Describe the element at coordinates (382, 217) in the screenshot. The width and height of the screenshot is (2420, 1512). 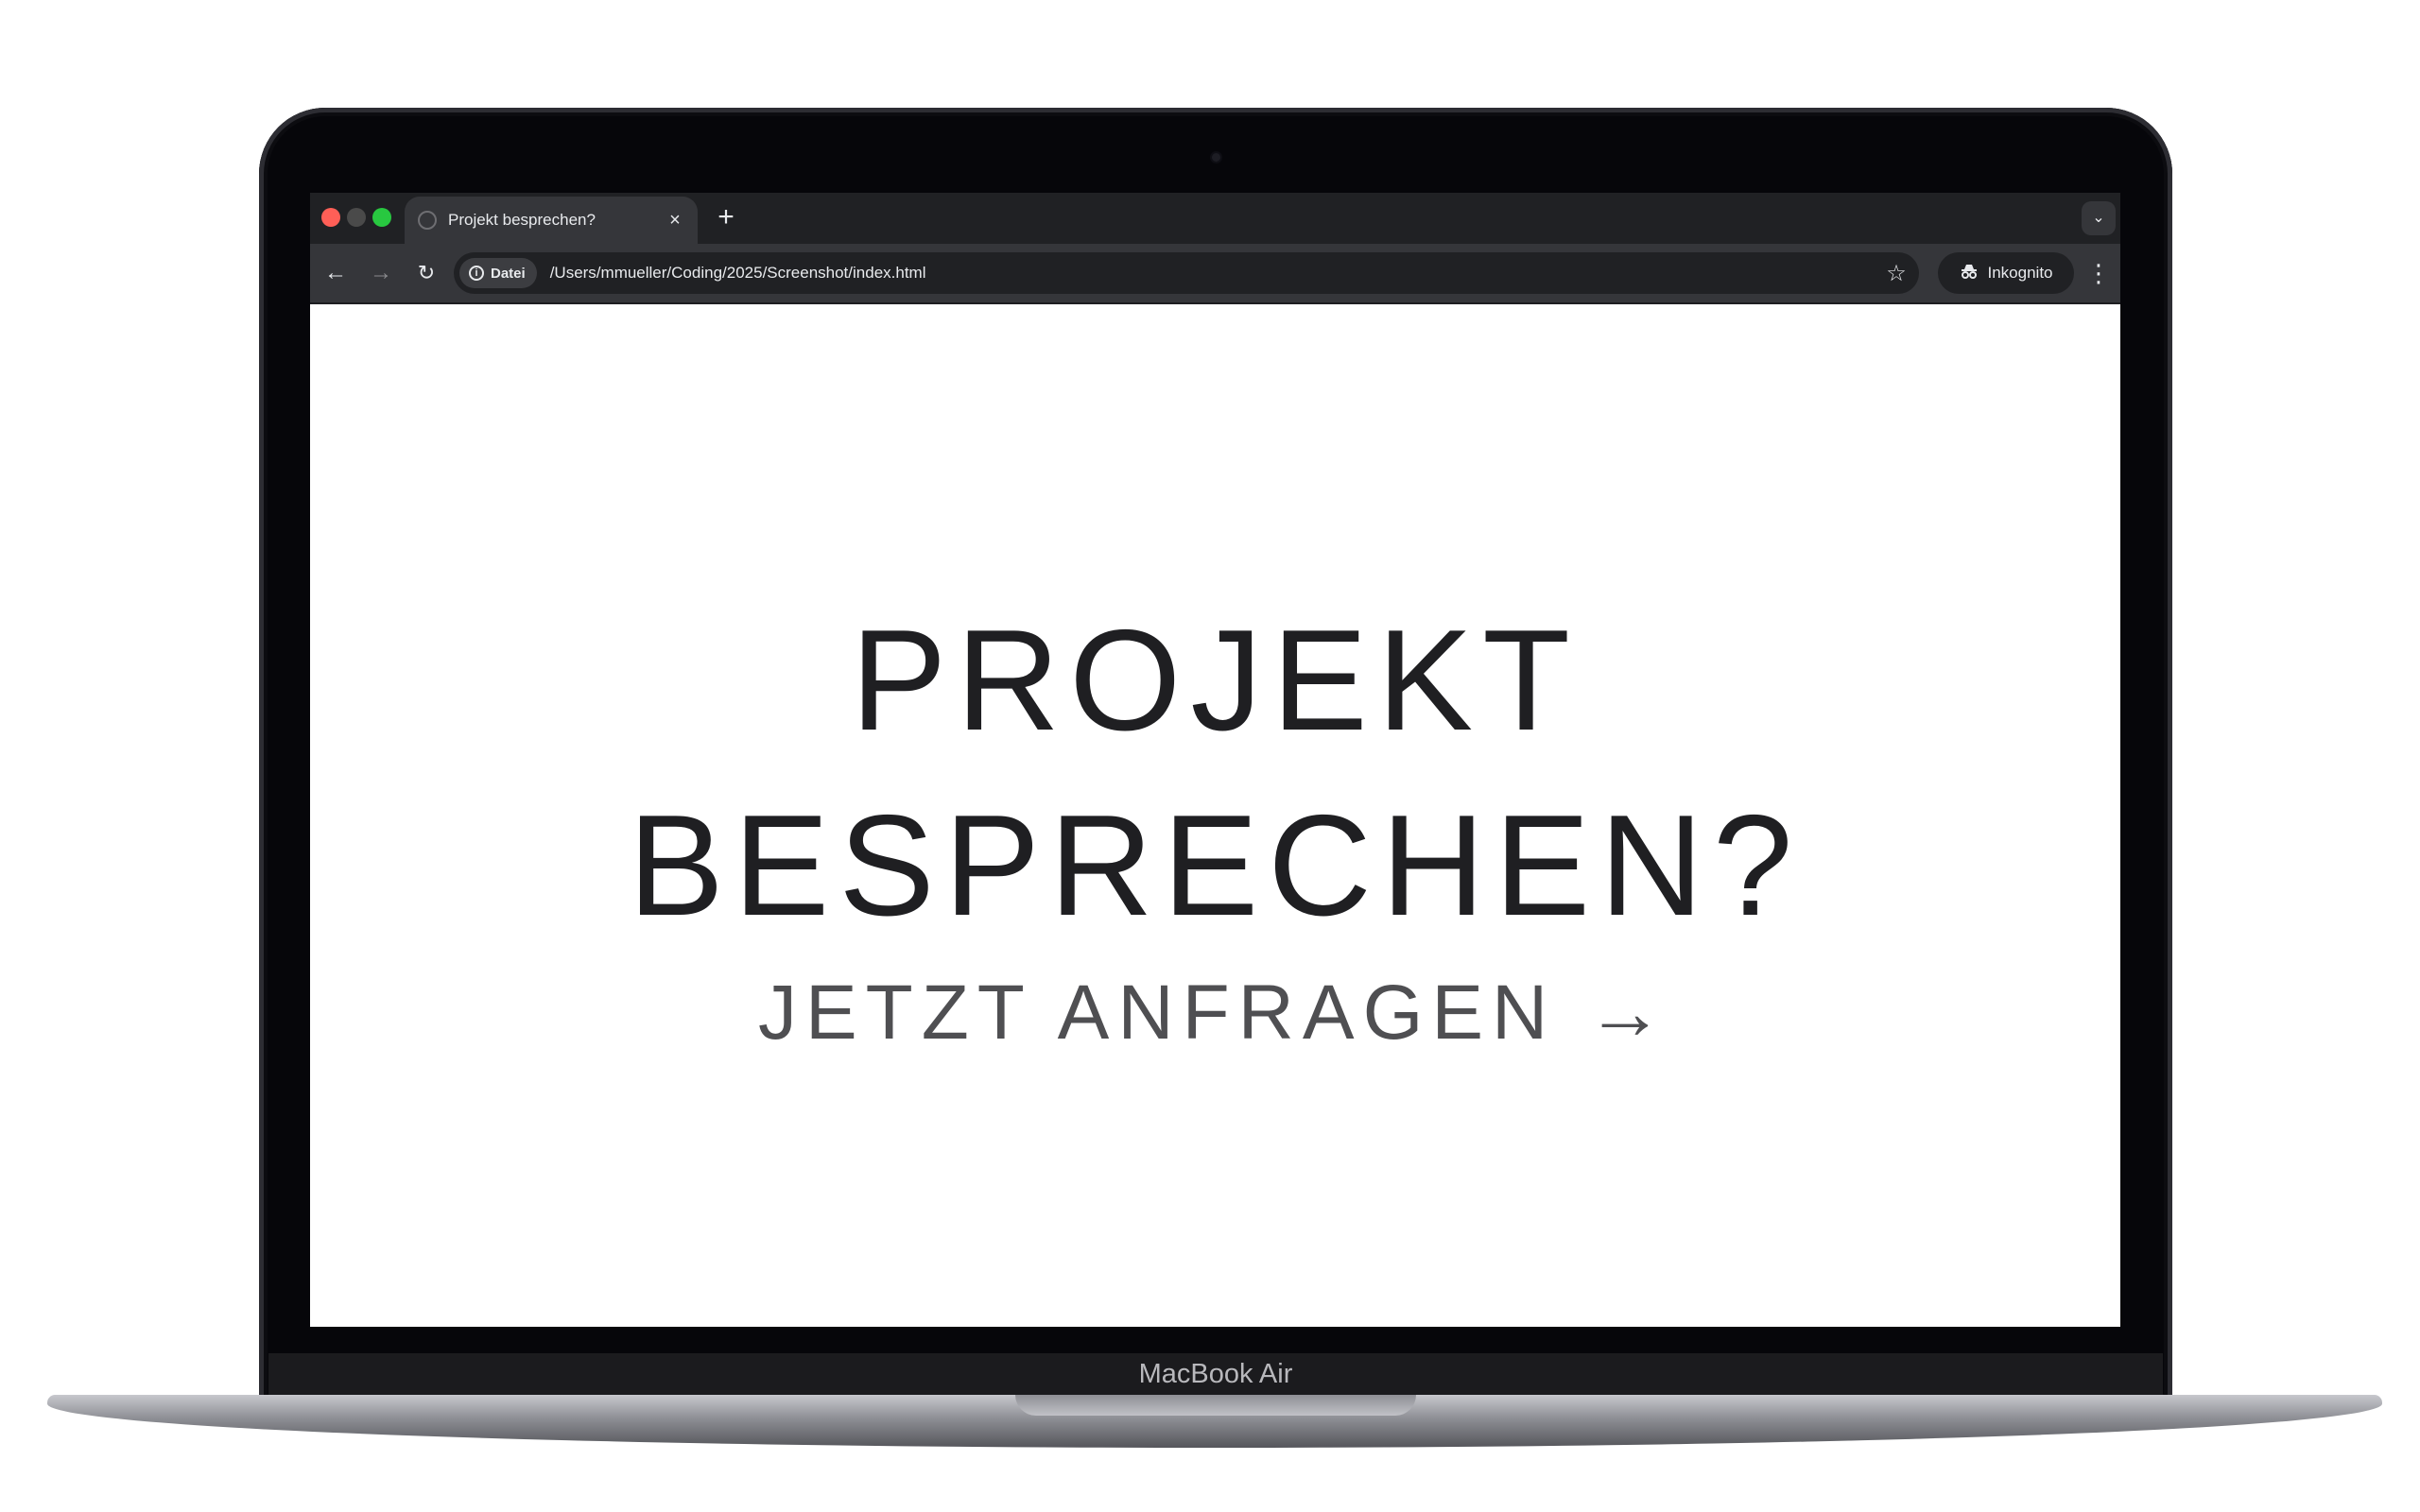
I see `zoom-window-button` at that location.